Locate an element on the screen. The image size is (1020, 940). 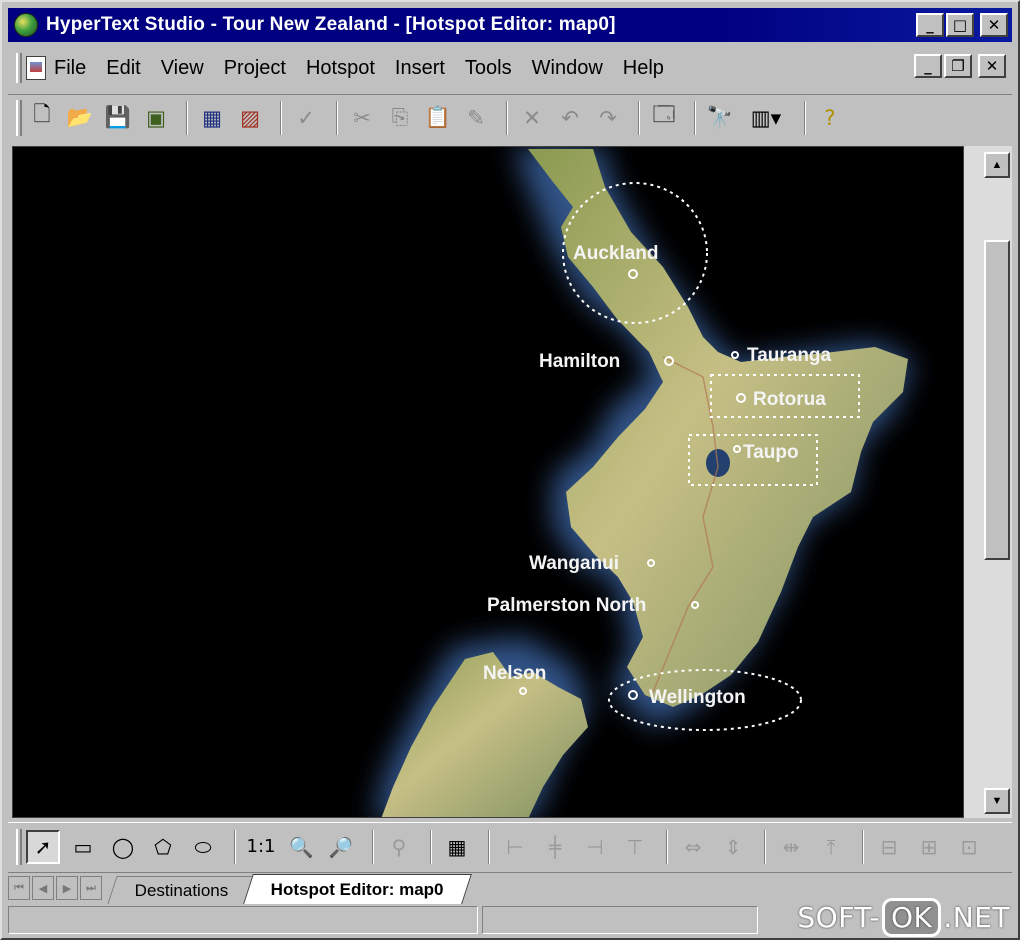
spell-check-icon: ✓ is located at coordinates (306, 118).